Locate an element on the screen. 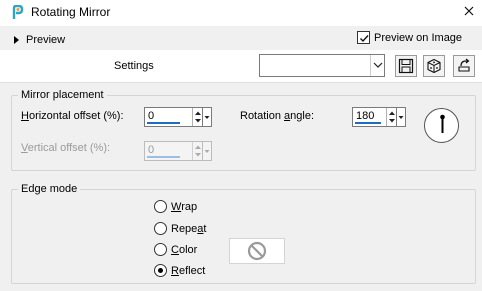 The image size is (482, 291). vertical-offset-value: 0 is located at coordinates (151, 150).